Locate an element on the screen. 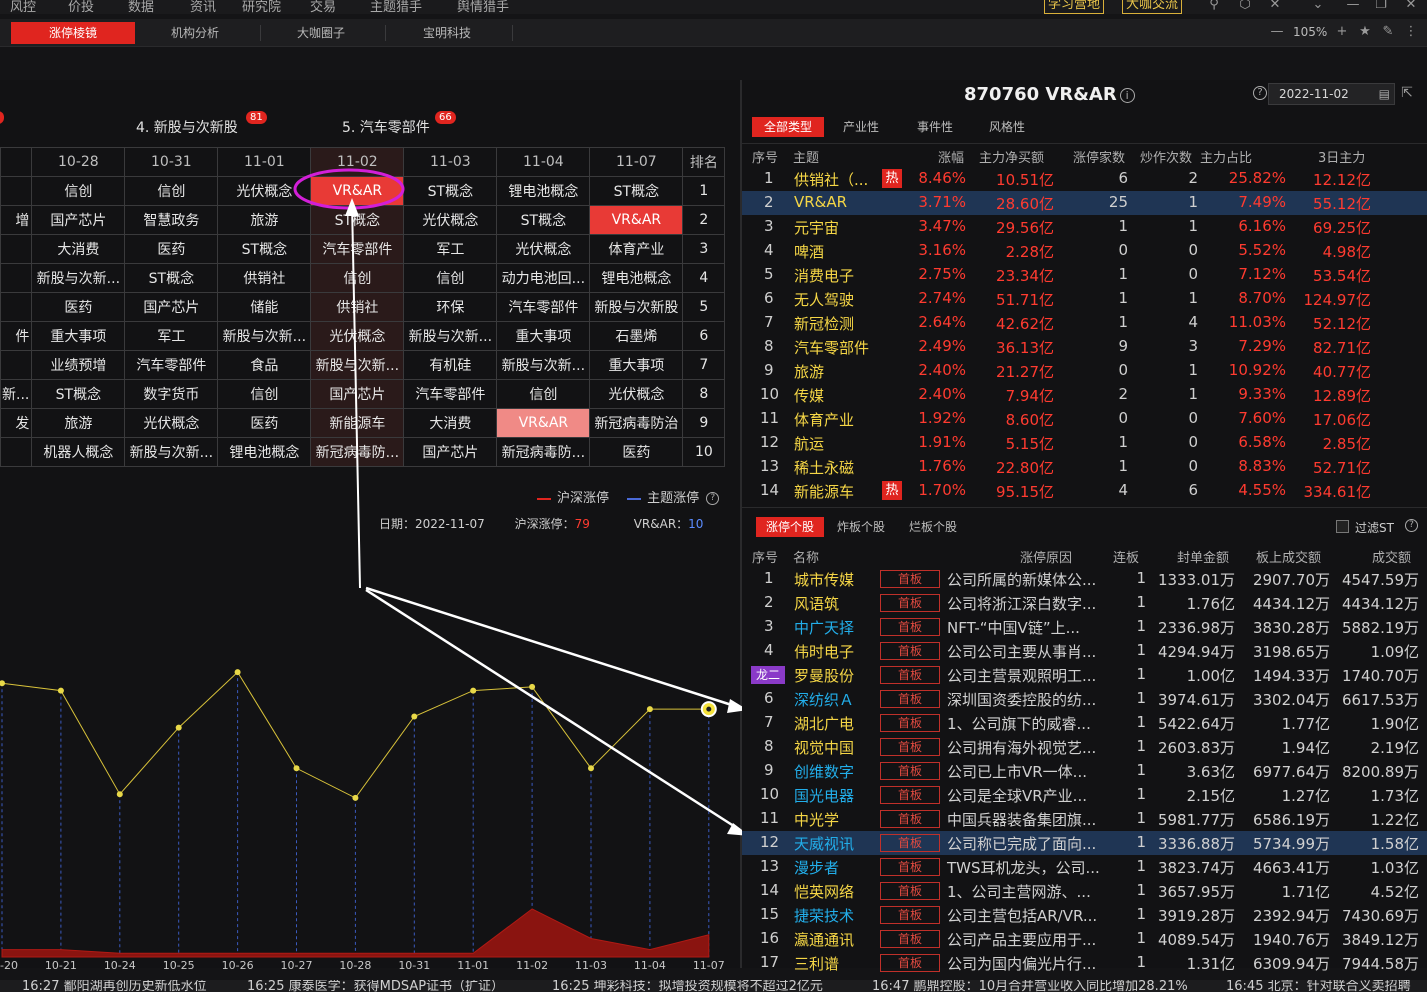  edit-icon: ✎ is located at coordinates (1388, 32).